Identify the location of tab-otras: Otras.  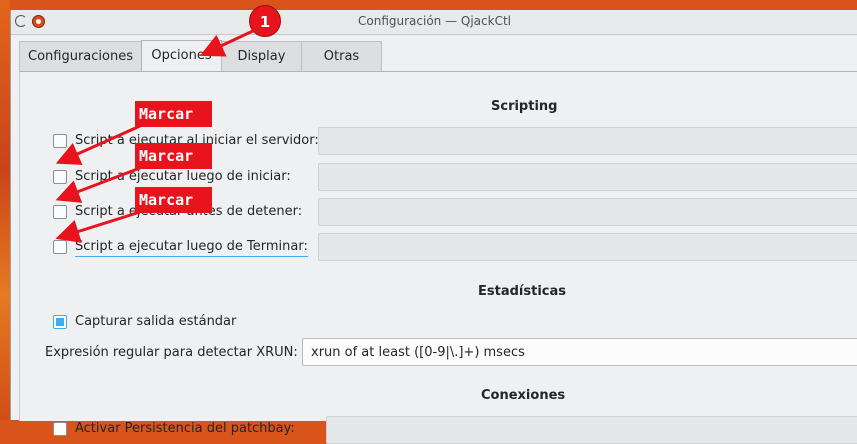
(341, 56).